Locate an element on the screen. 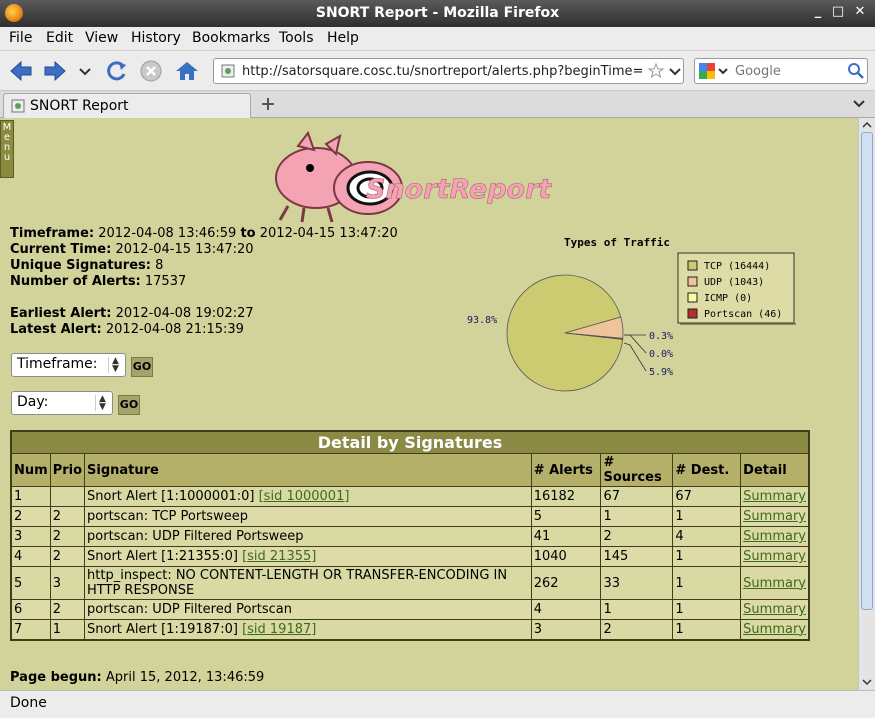  col-signature-header: Signature is located at coordinates (308, 470).